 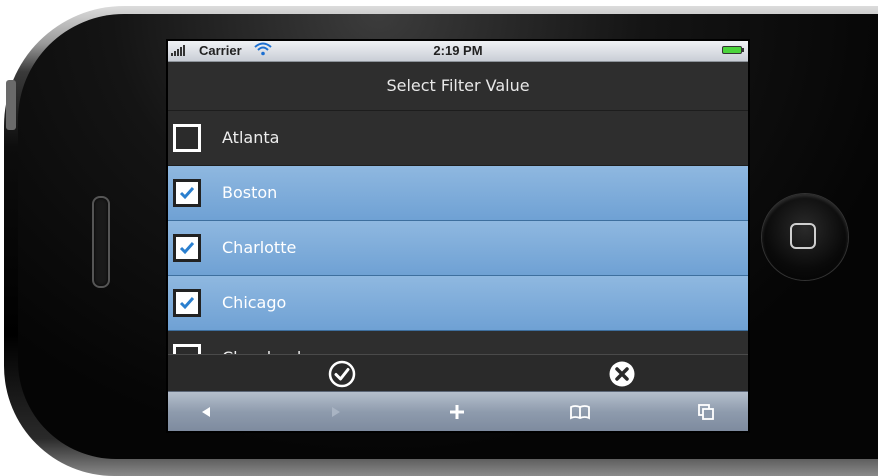 I want to click on forward-arrow-icon, so click(x=336, y=412).